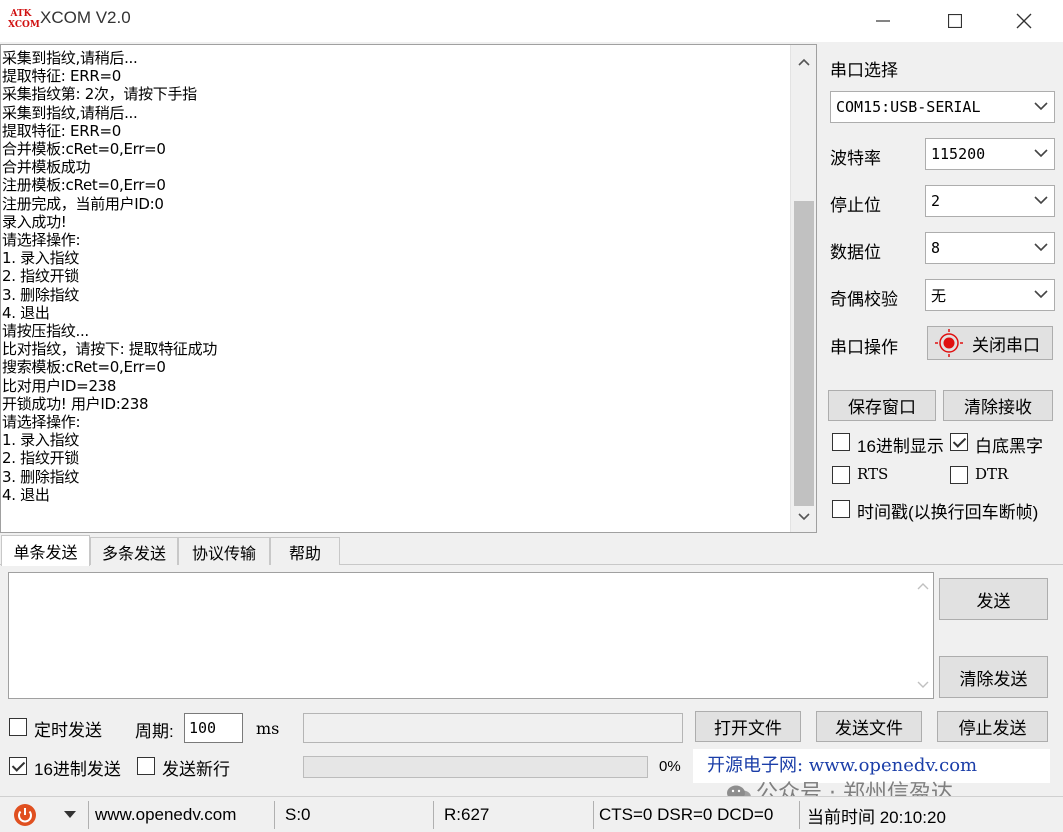  I want to click on clear-send-button: 清除发送, so click(993, 677).